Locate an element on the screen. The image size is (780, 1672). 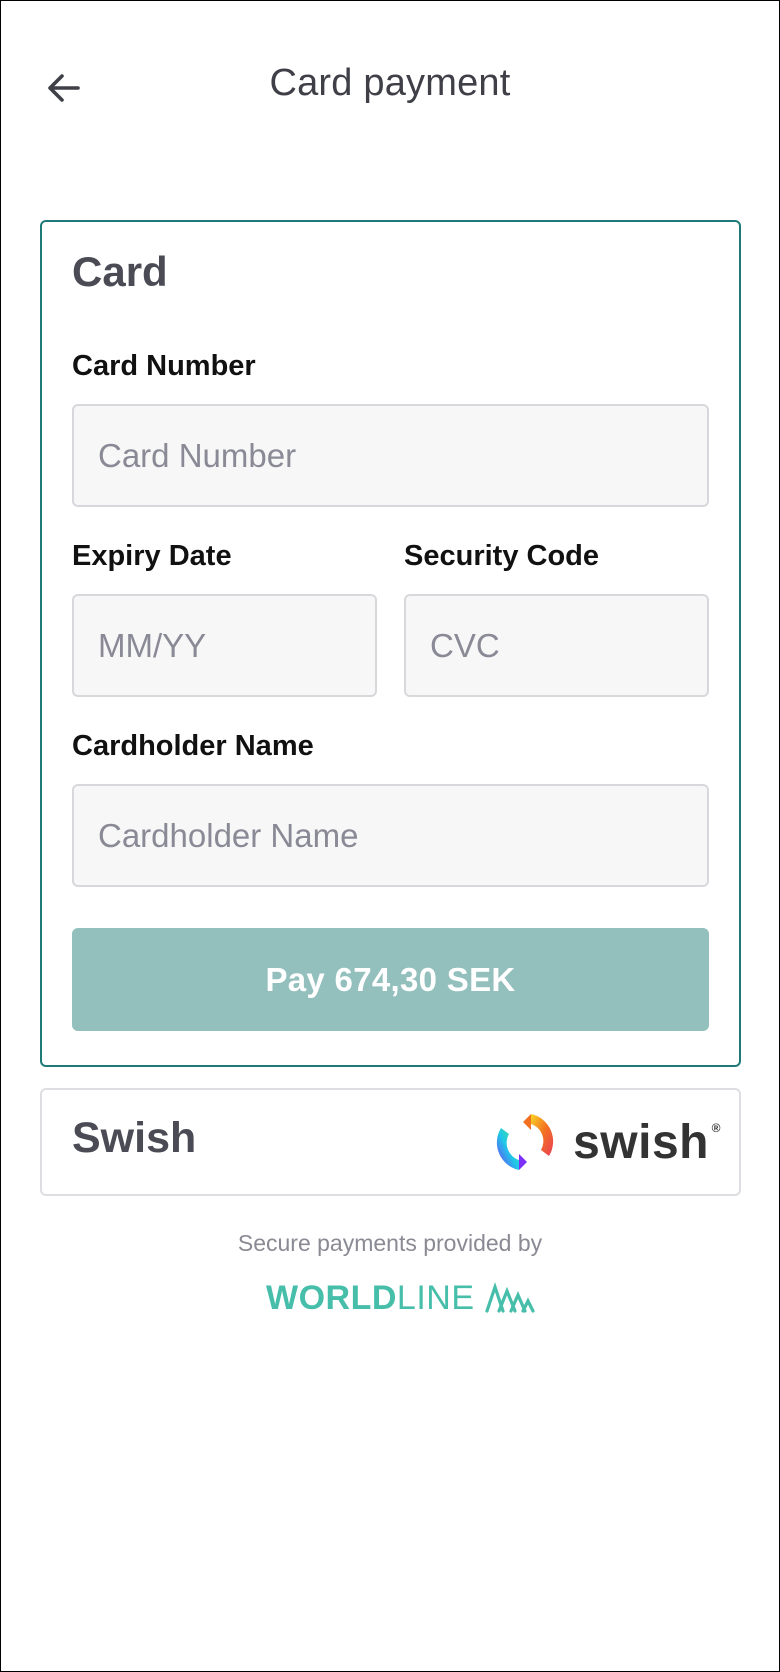
security-code-input is located at coordinates (556, 645).